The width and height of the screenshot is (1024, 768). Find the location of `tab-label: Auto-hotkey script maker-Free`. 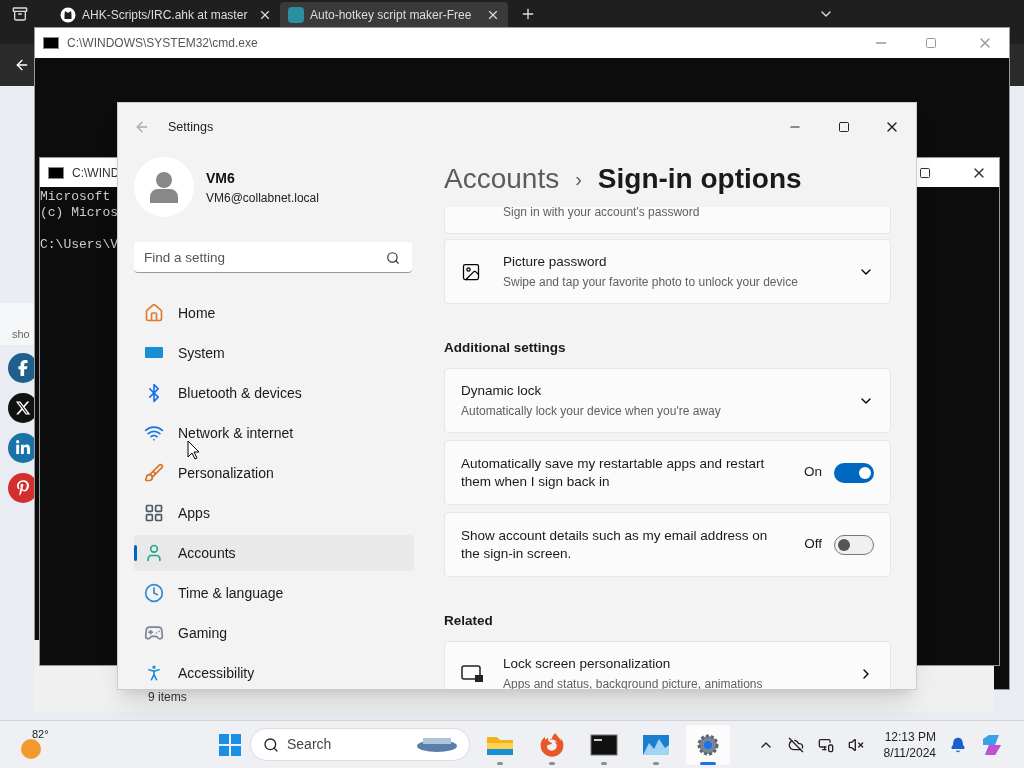

tab-label: Auto-hotkey script maker-Free is located at coordinates (391, 15).